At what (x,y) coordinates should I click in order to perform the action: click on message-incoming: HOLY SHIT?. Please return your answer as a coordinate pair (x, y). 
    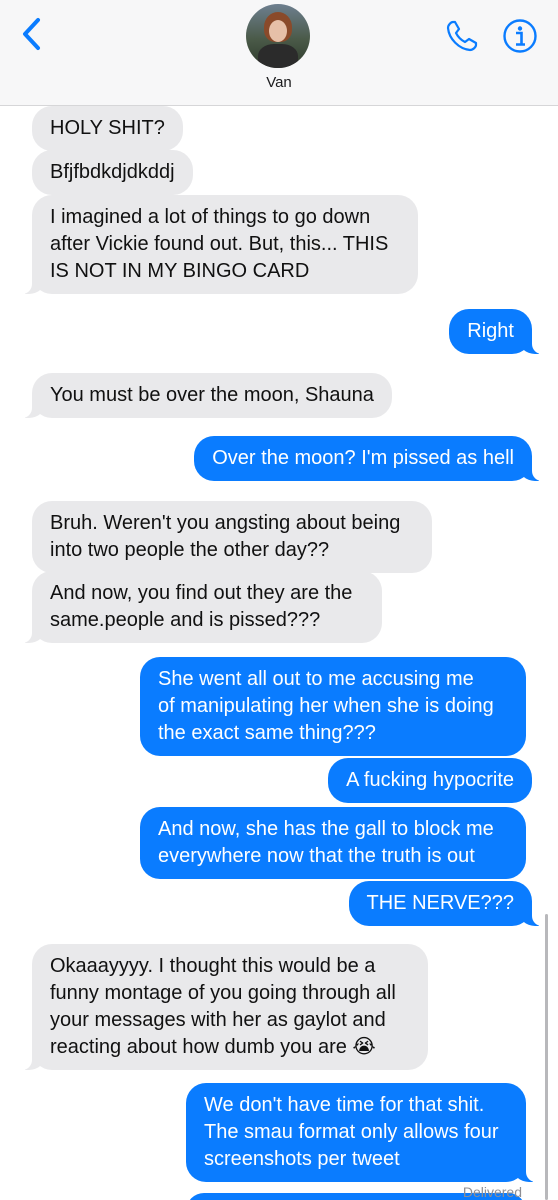
    Looking at the image, I should click on (107, 128).